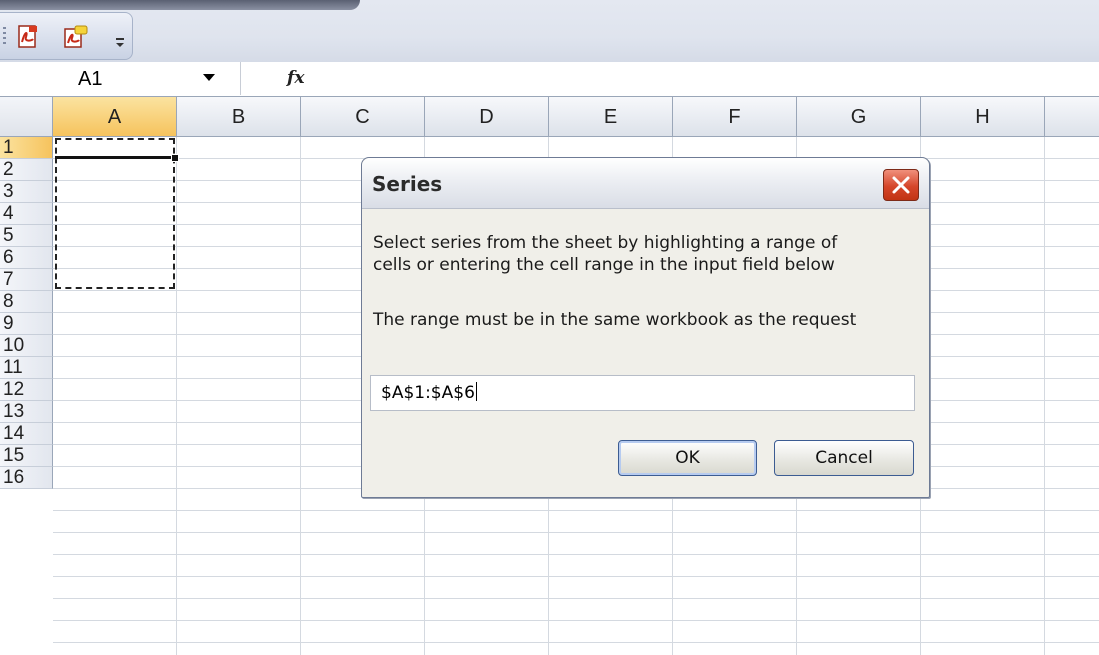 The height and width of the screenshot is (655, 1099). What do you see at coordinates (120, 42) in the screenshot?
I see `qat-customize-icon` at bounding box center [120, 42].